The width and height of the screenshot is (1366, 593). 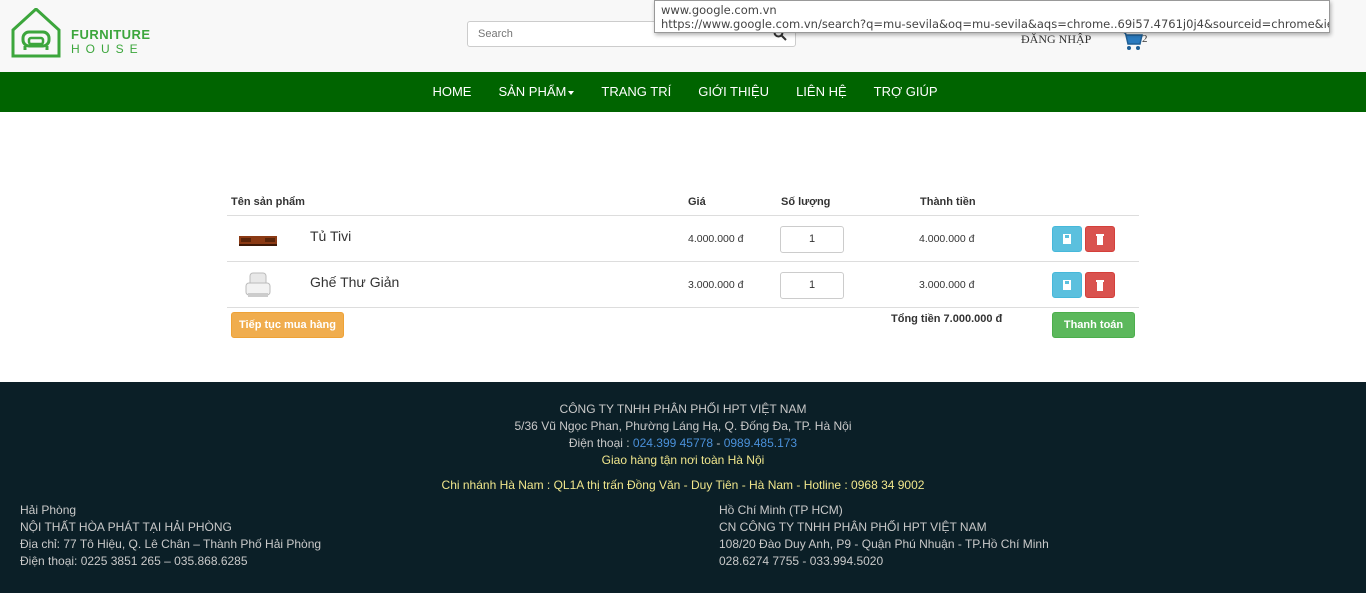 I want to click on logo-text-line1: FURNITURE, so click(x=111, y=34).